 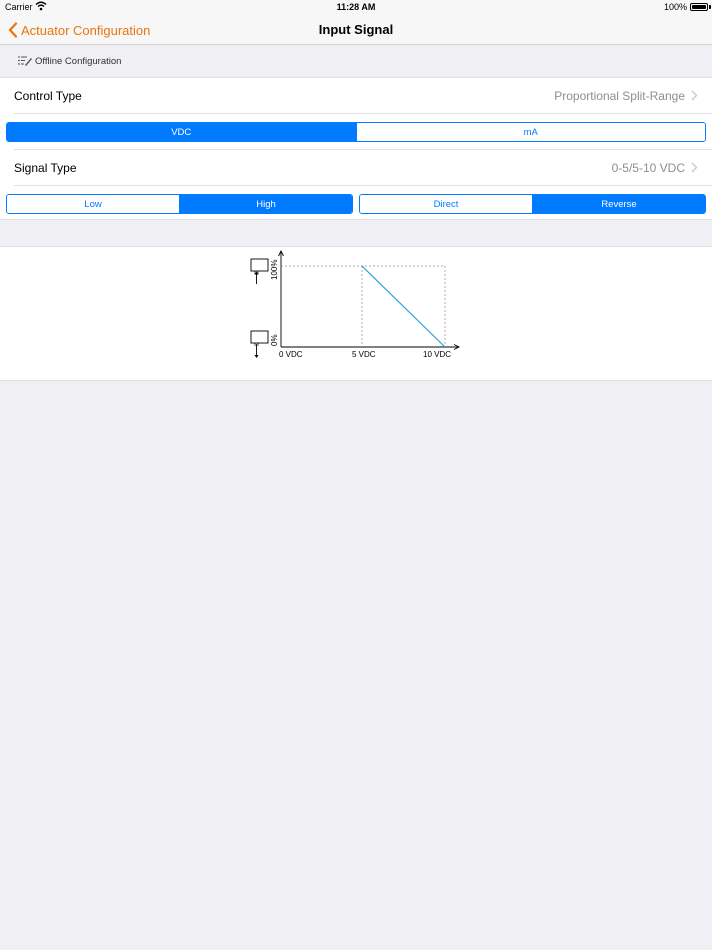 I want to click on x-label-0: 0 VDC, so click(x=291, y=354).